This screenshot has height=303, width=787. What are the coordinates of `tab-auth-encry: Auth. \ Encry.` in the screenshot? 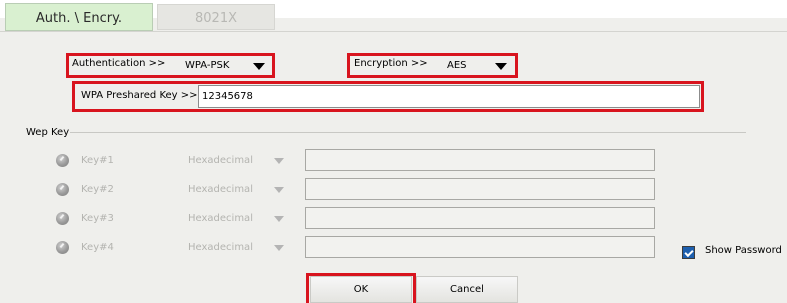 It's located at (79, 17).